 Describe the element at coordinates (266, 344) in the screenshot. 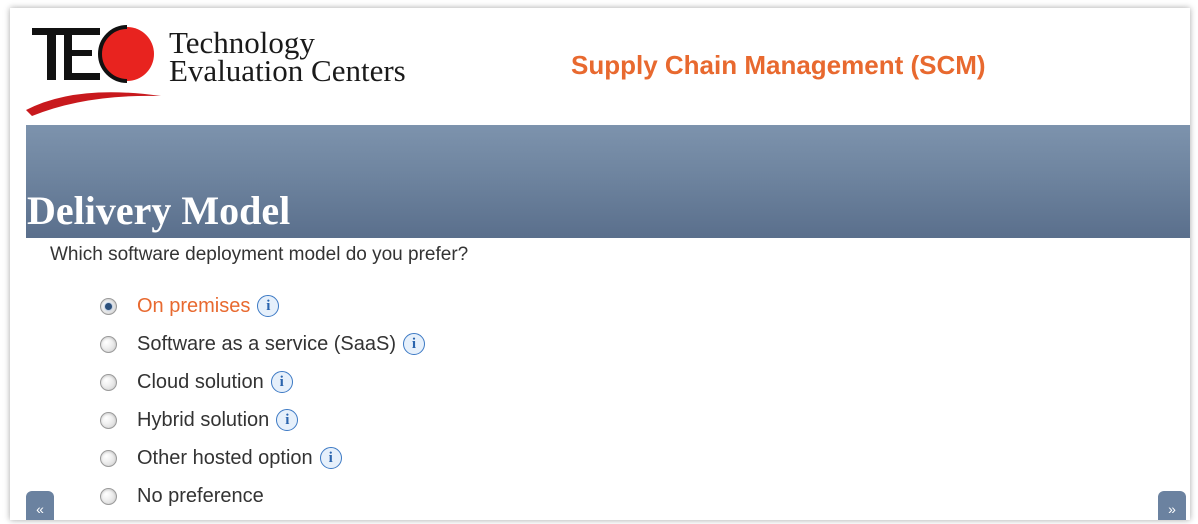

I see `option-label: Software as a service (SaaS)` at that location.